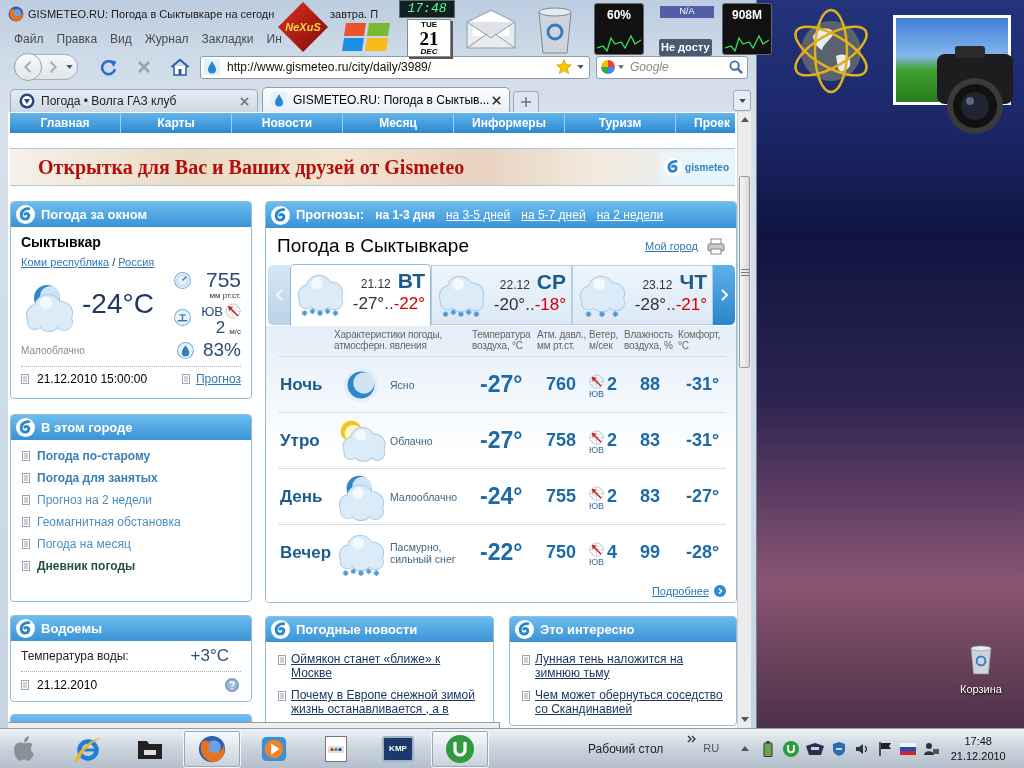  What do you see at coordinates (27, 101) in the screenshot?
I see `round-emblem-icon` at bounding box center [27, 101].